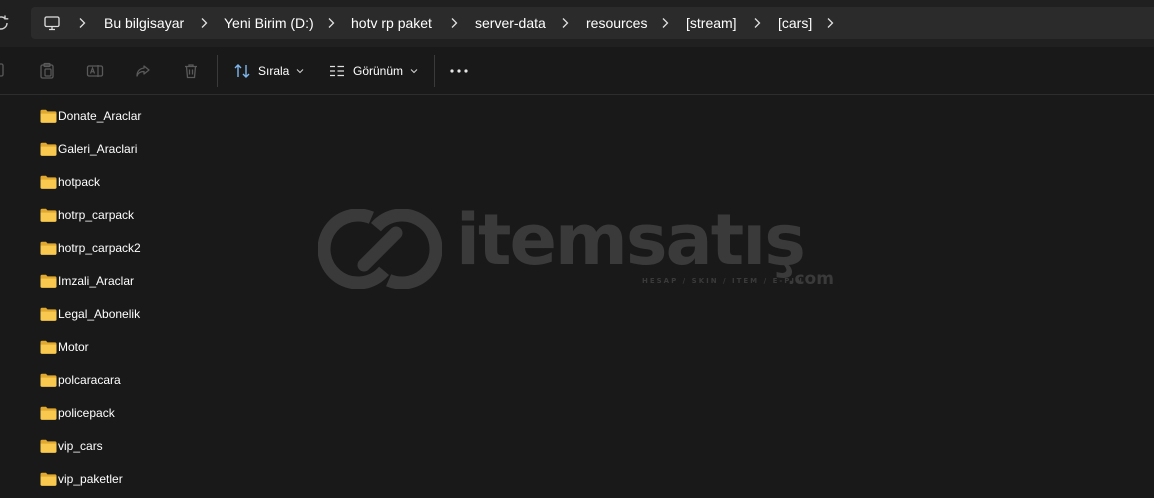  Describe the element at coordinates (99, 314) in the screenshot. I see `folder-name: Legal_Abonelik` at that location.